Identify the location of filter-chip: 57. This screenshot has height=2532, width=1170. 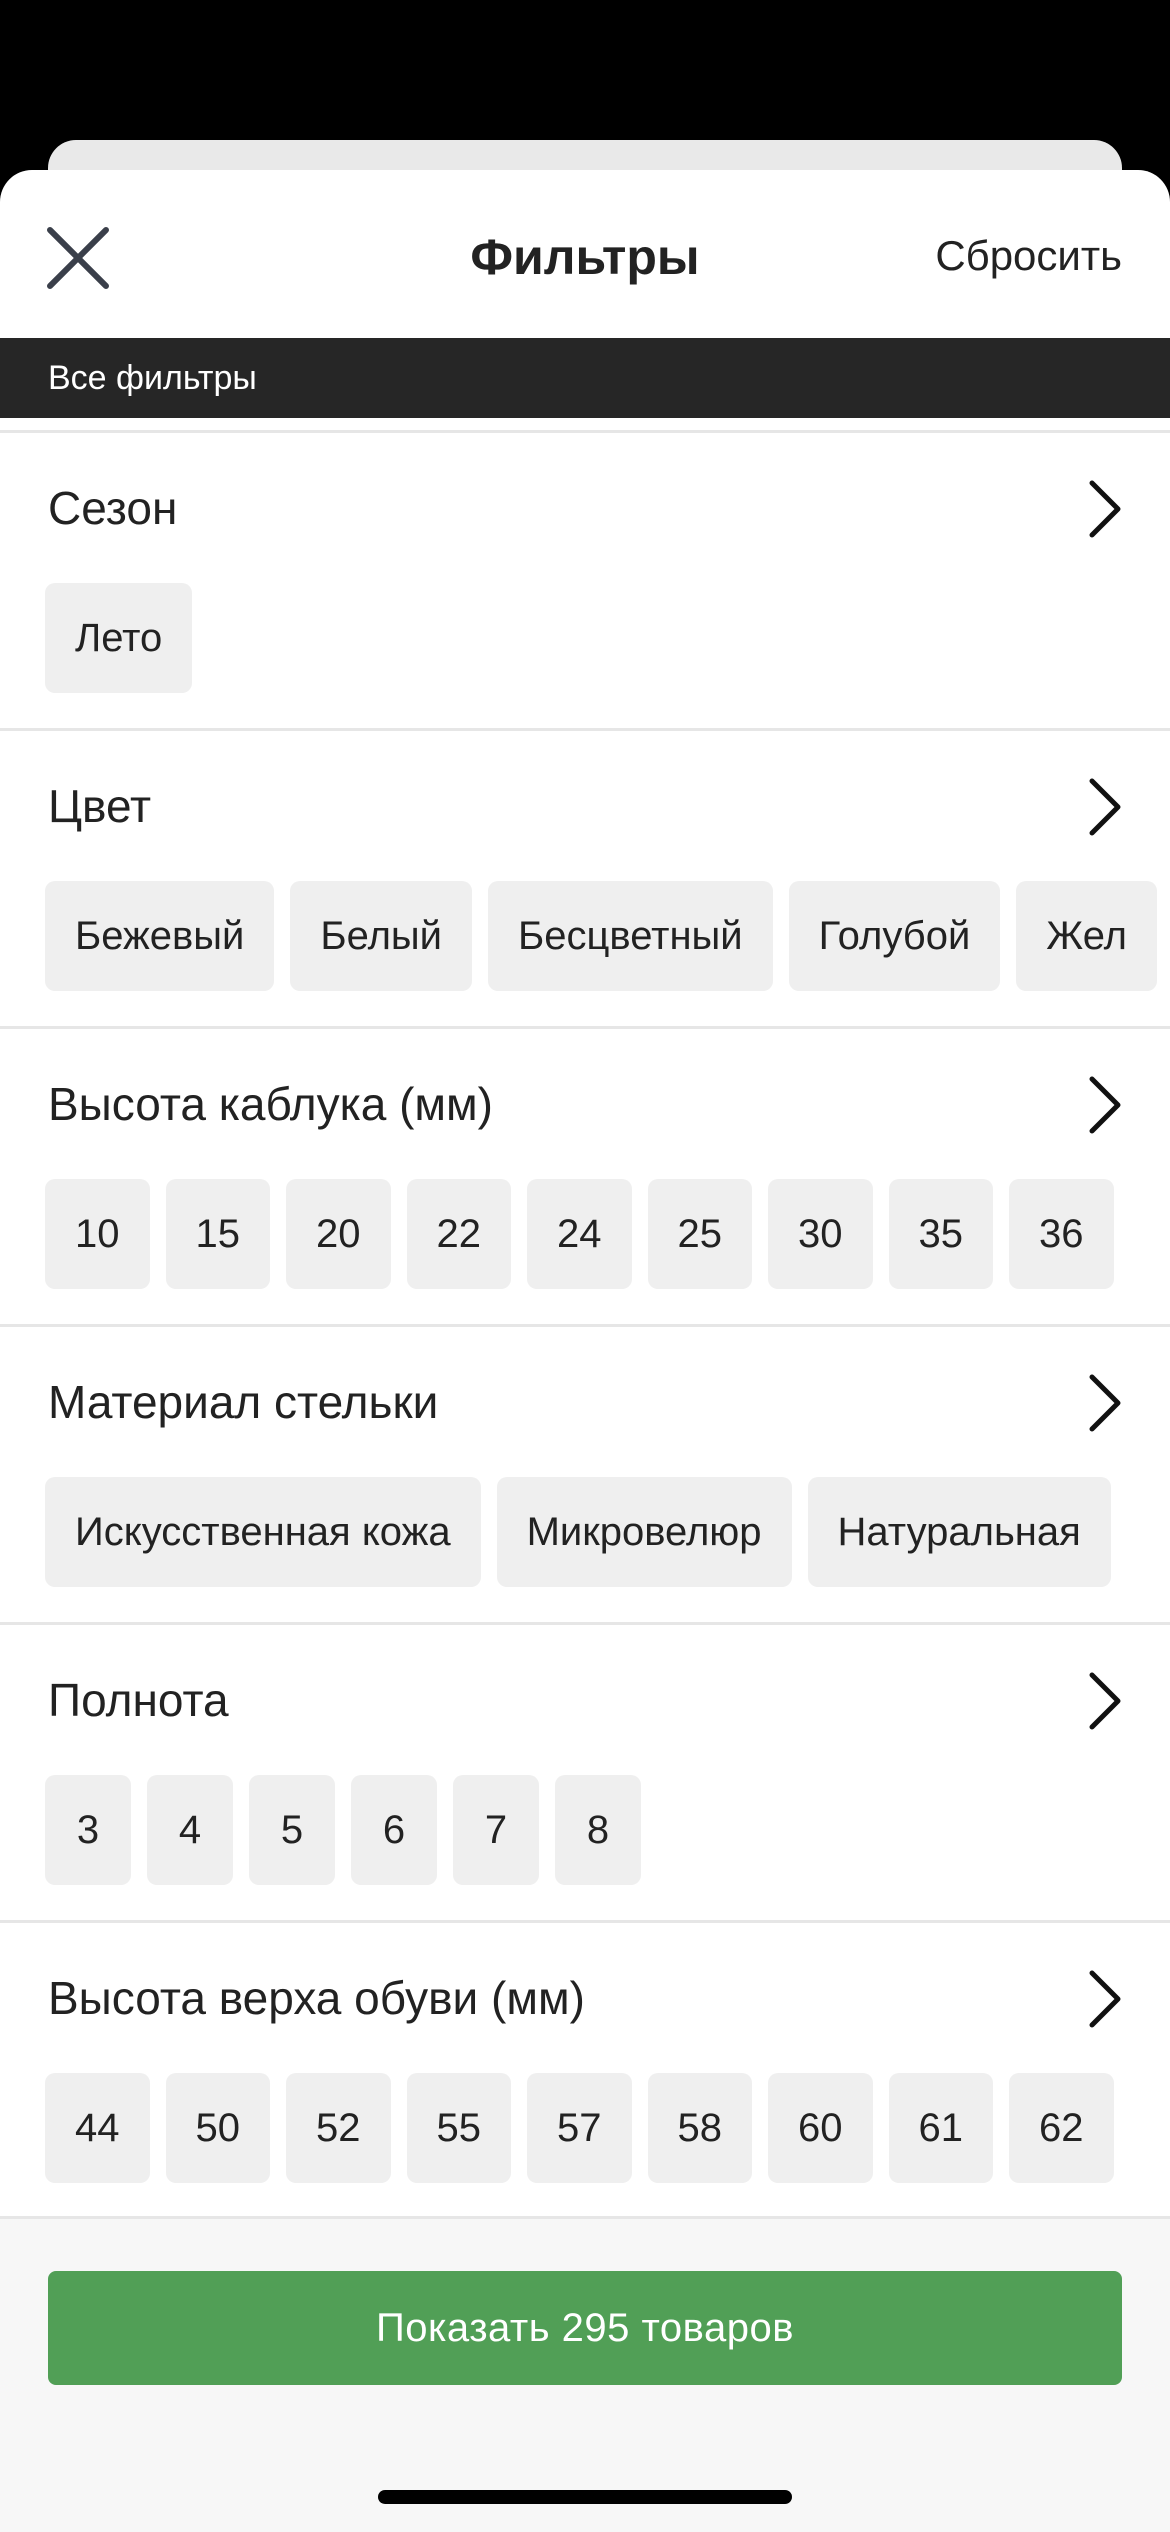
(579, 2128).